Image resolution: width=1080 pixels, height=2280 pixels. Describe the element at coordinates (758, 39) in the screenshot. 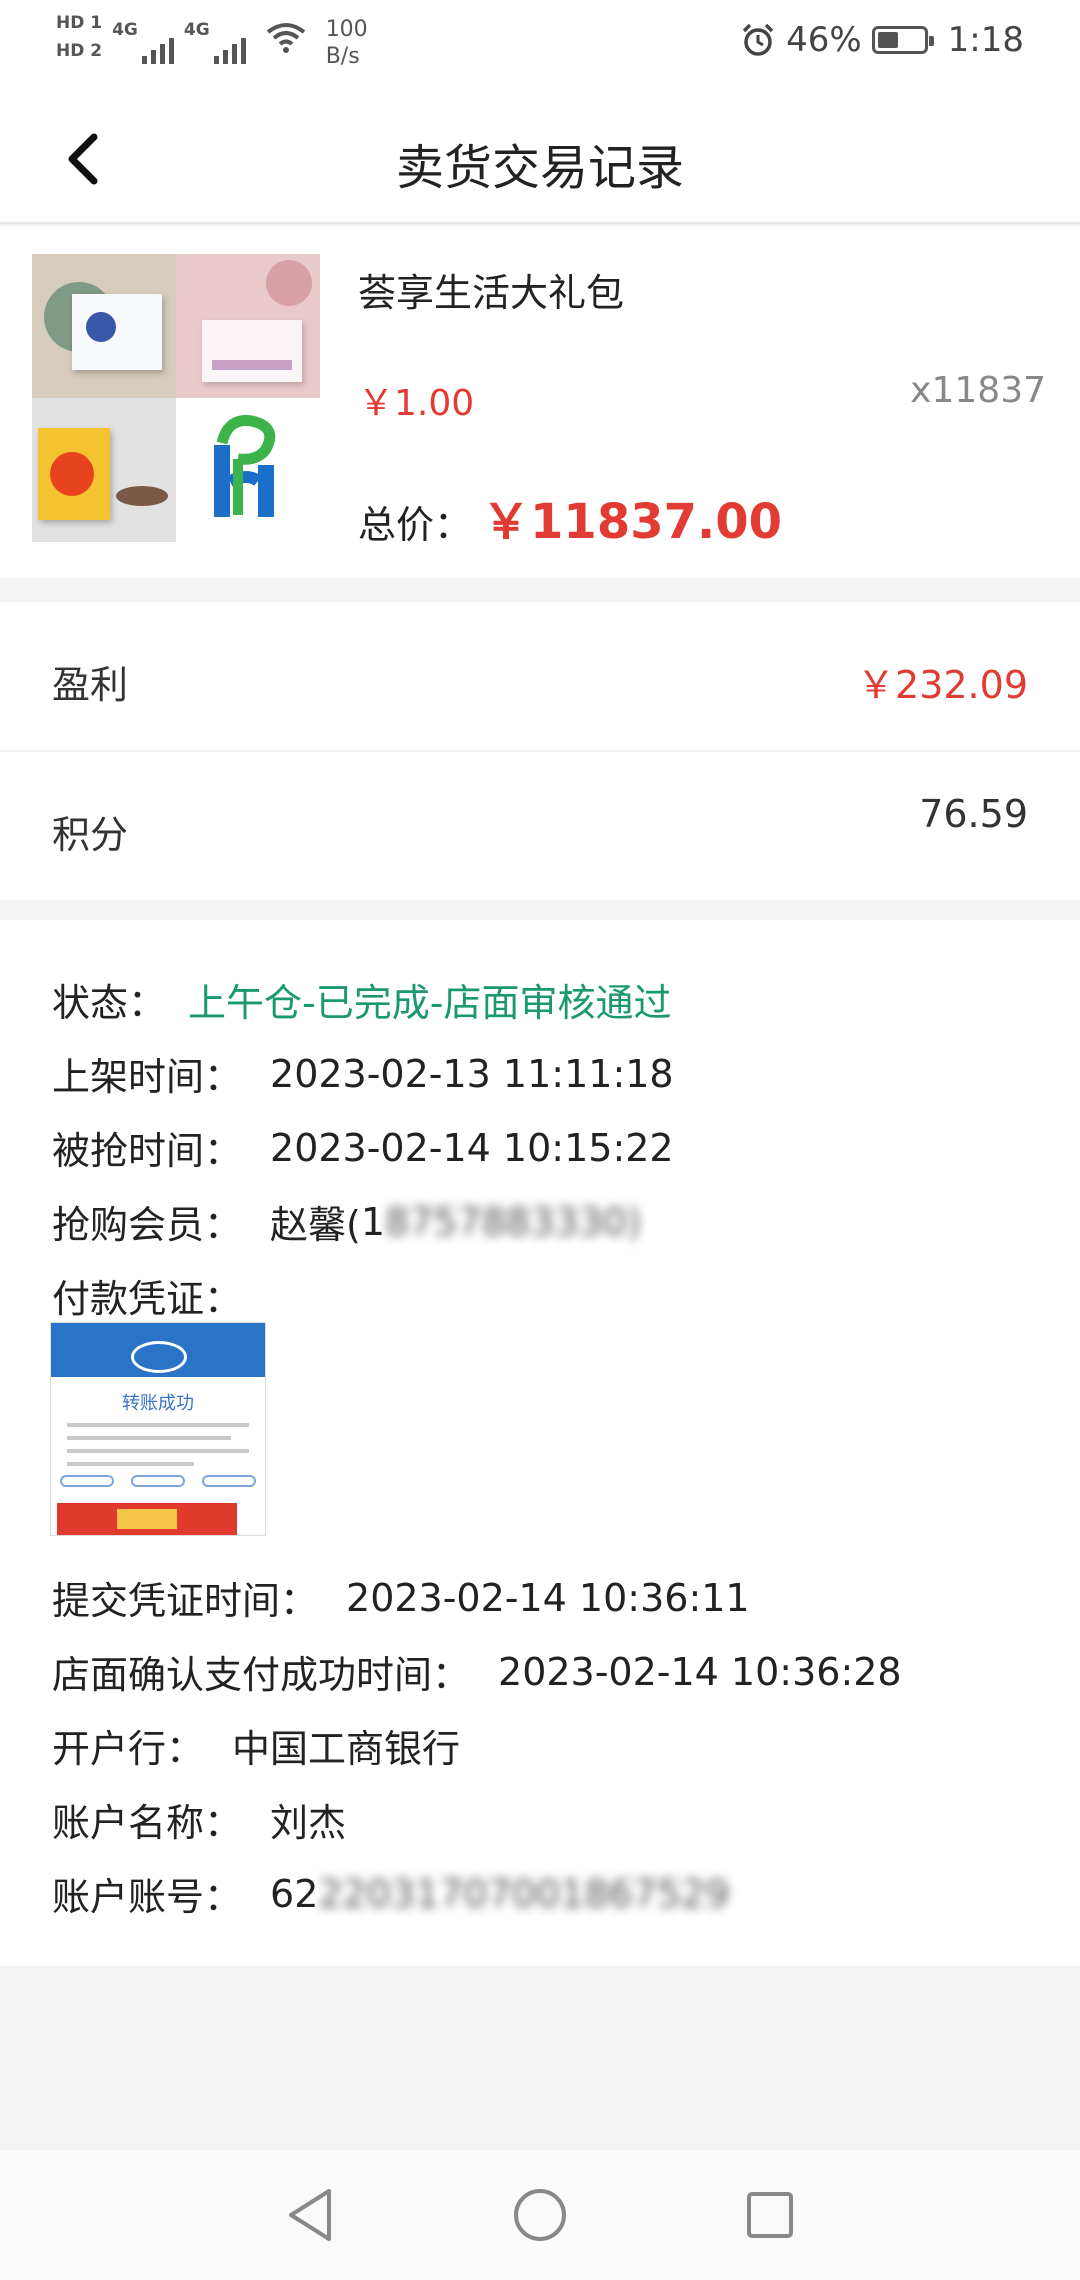

I see `alarm-icon` at that location.